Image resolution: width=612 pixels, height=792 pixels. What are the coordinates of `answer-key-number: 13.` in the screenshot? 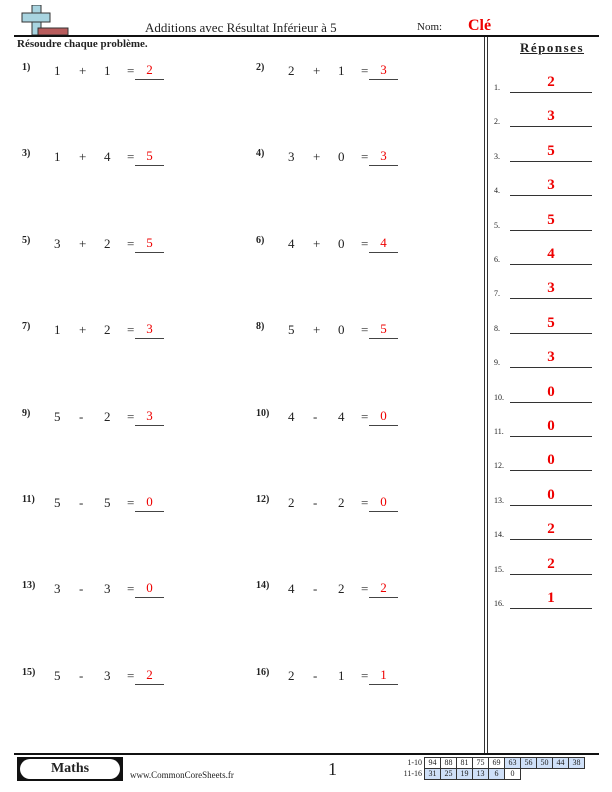 It's located at (499, 500).